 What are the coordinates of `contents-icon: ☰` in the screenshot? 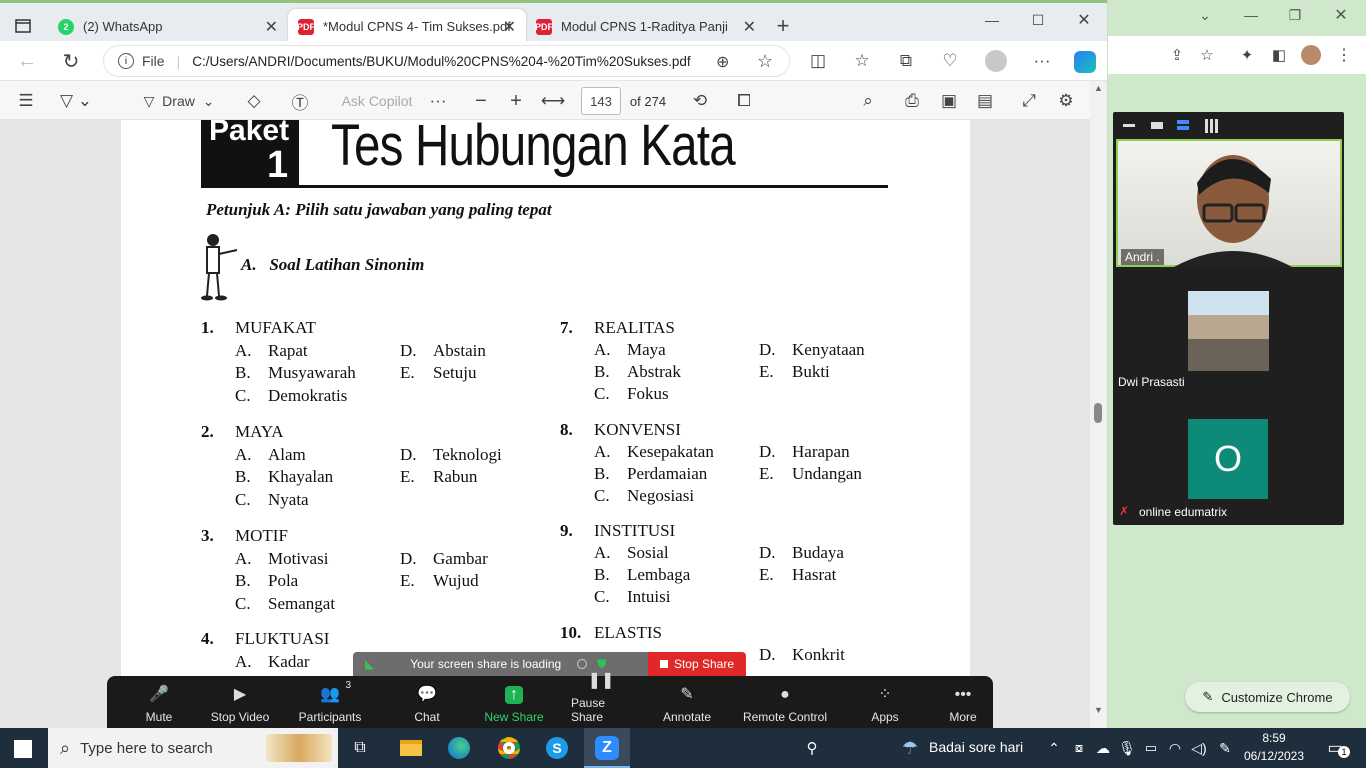 It's located at (26, 101).